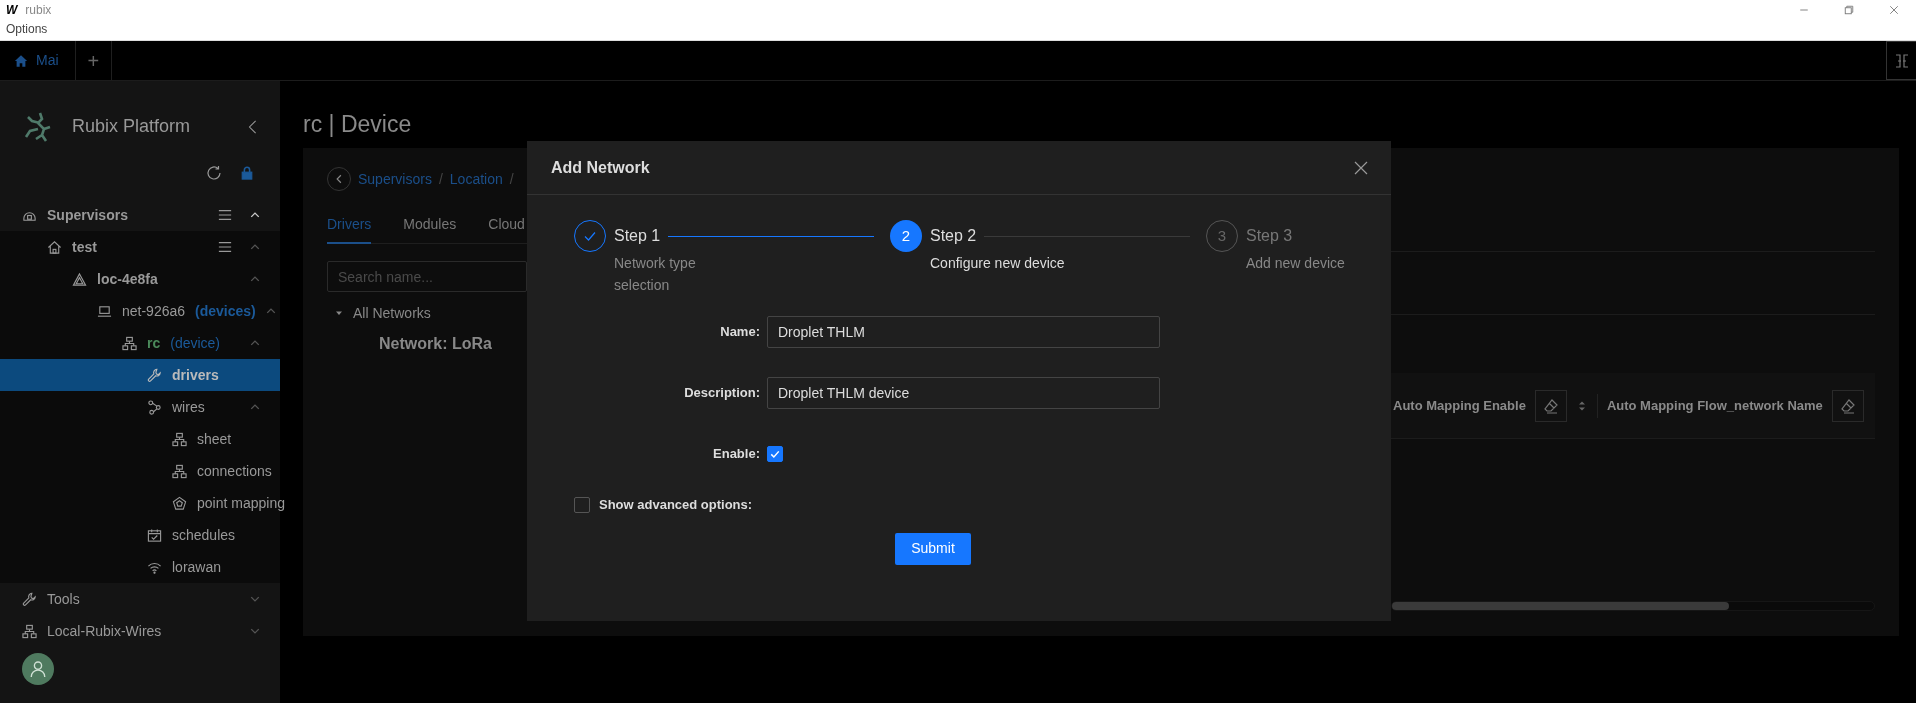 This screenshot has height=703, width=1916. Describe the element at coordinates (506, 225) in the screenshot. I see `tab: Cloud` at that location.